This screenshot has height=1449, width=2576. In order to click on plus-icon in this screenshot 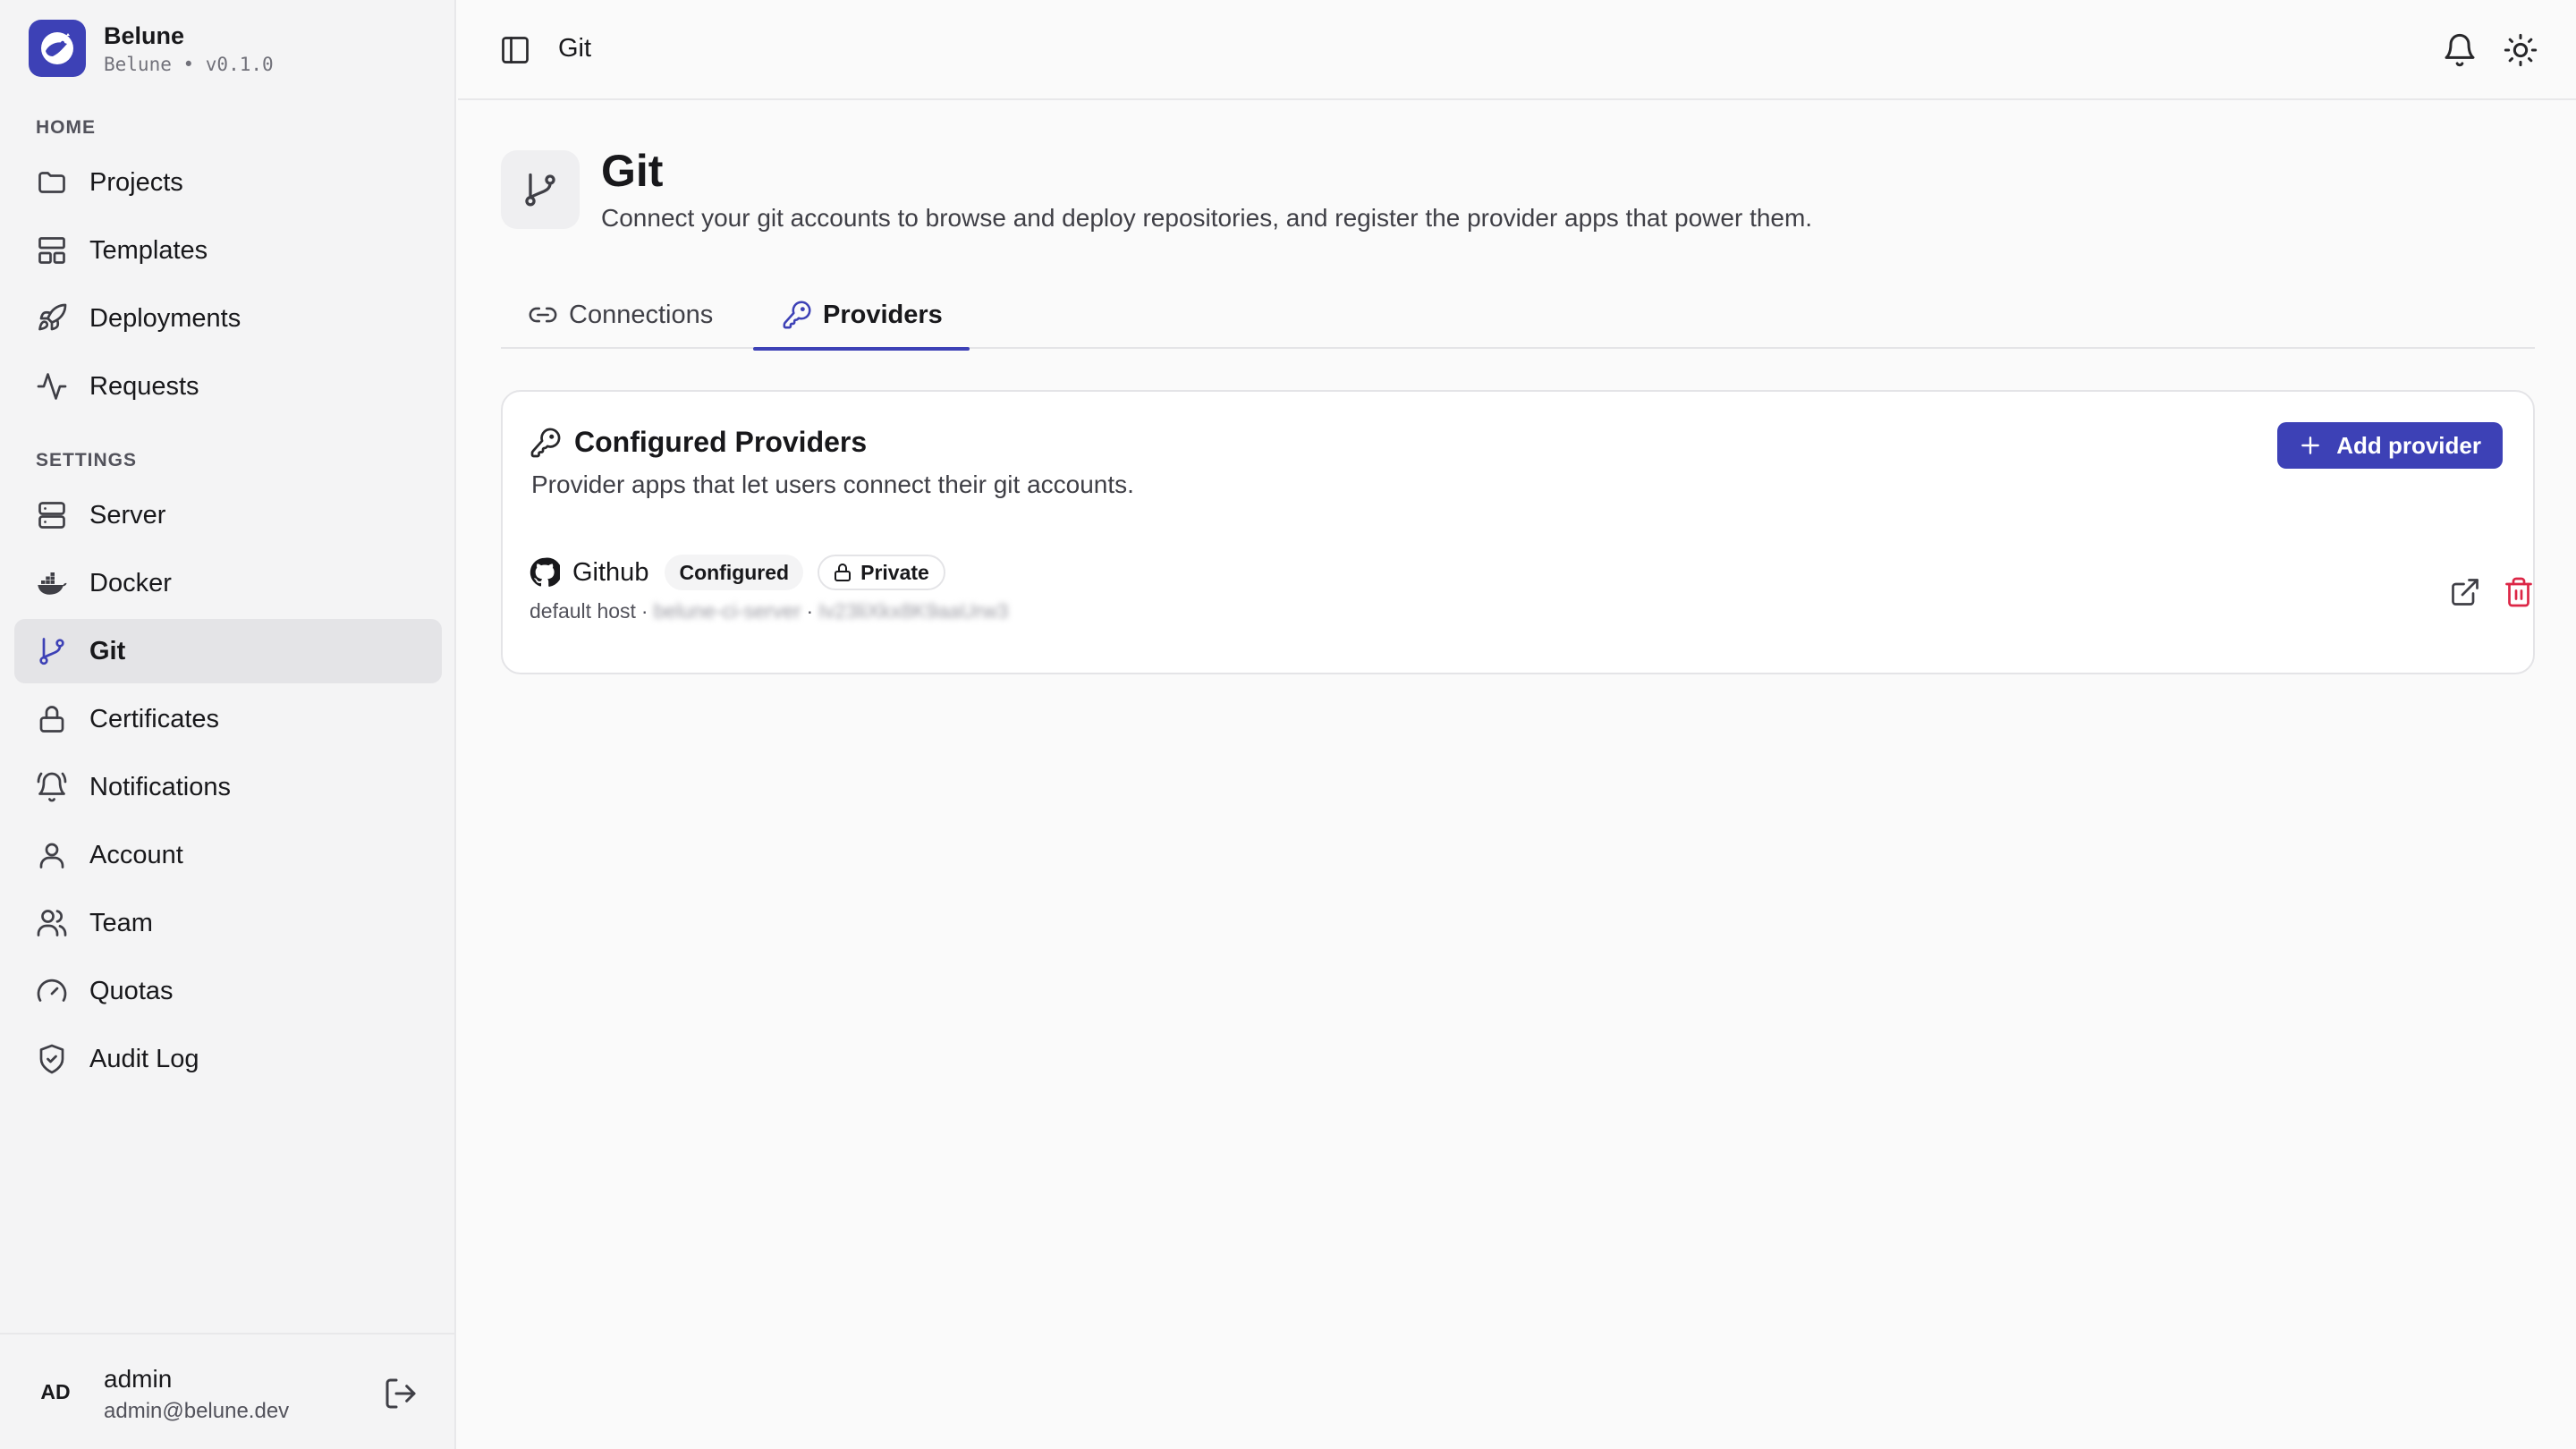, I will do `click(2310, 445)`.